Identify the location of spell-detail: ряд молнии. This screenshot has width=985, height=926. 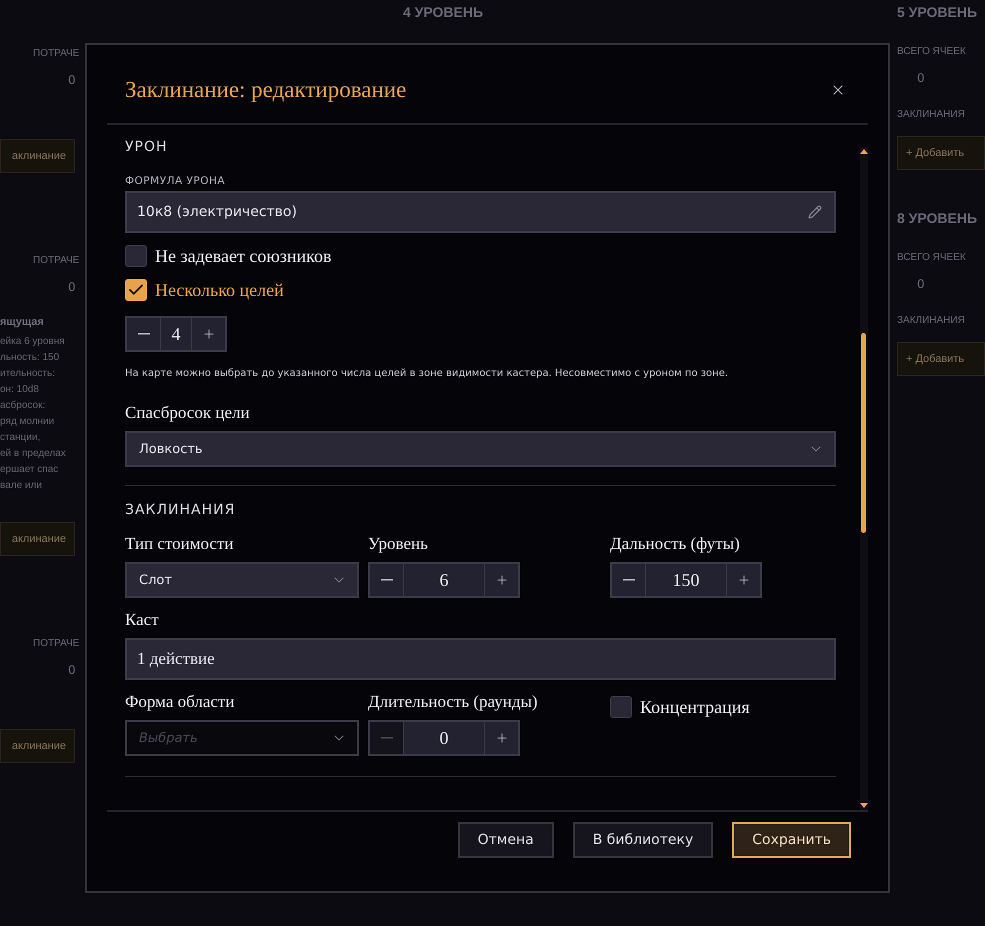
(28, 422).